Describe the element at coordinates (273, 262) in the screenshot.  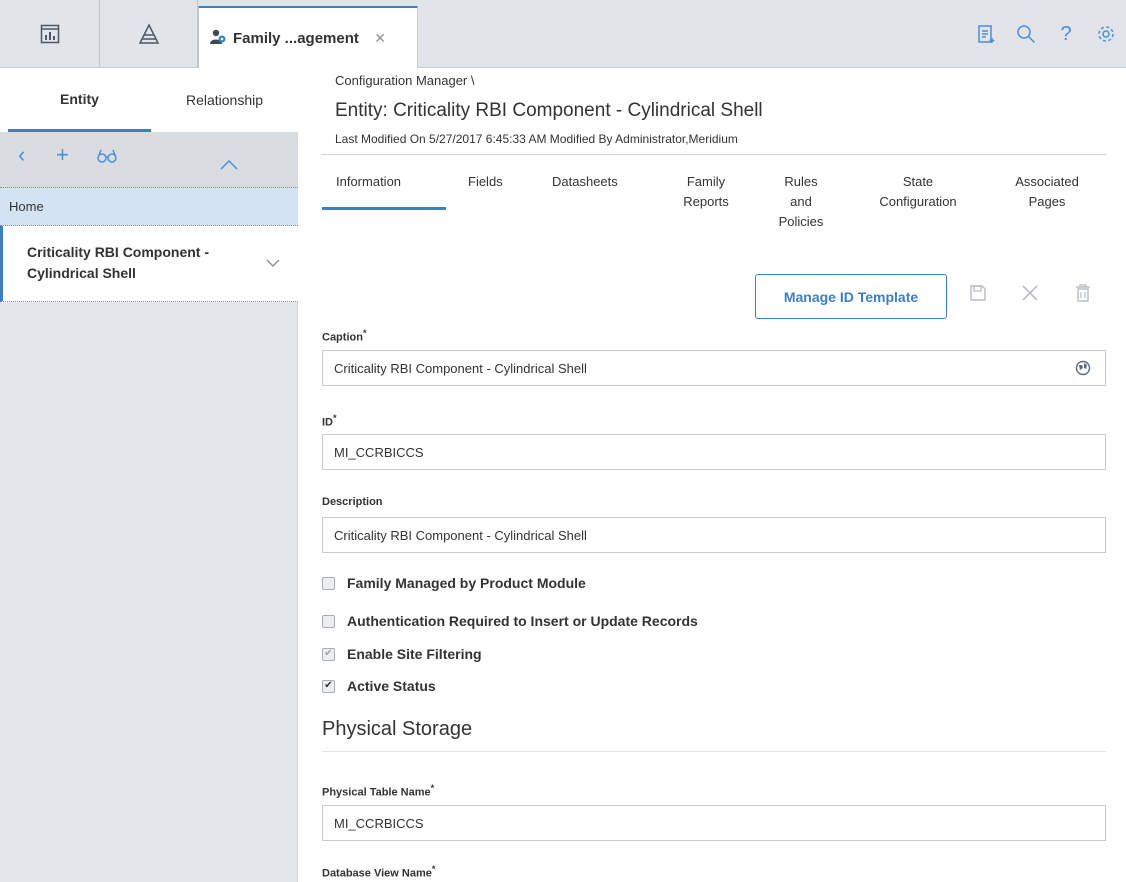
I see `chevron-down-icon` at that location.